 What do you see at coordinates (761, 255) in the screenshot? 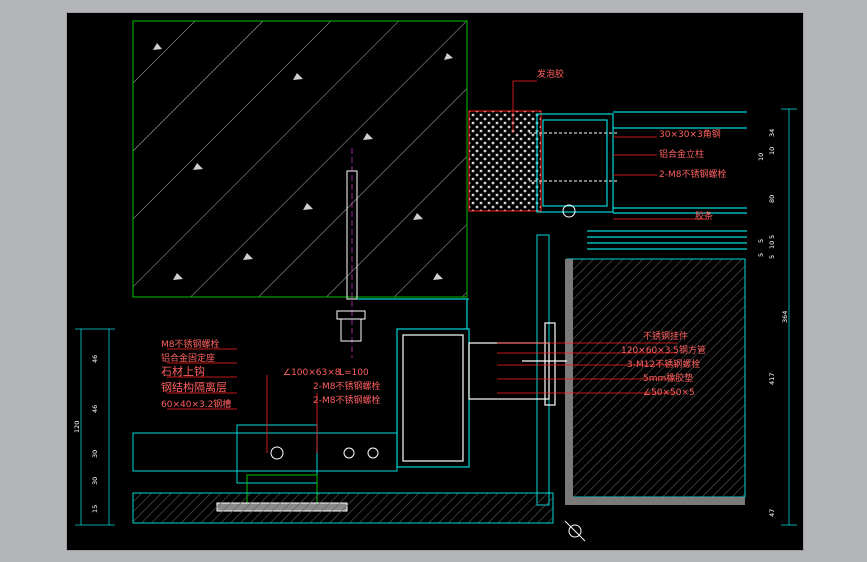
I see `dim-right-8: 5` at bounding box center [761, 255].